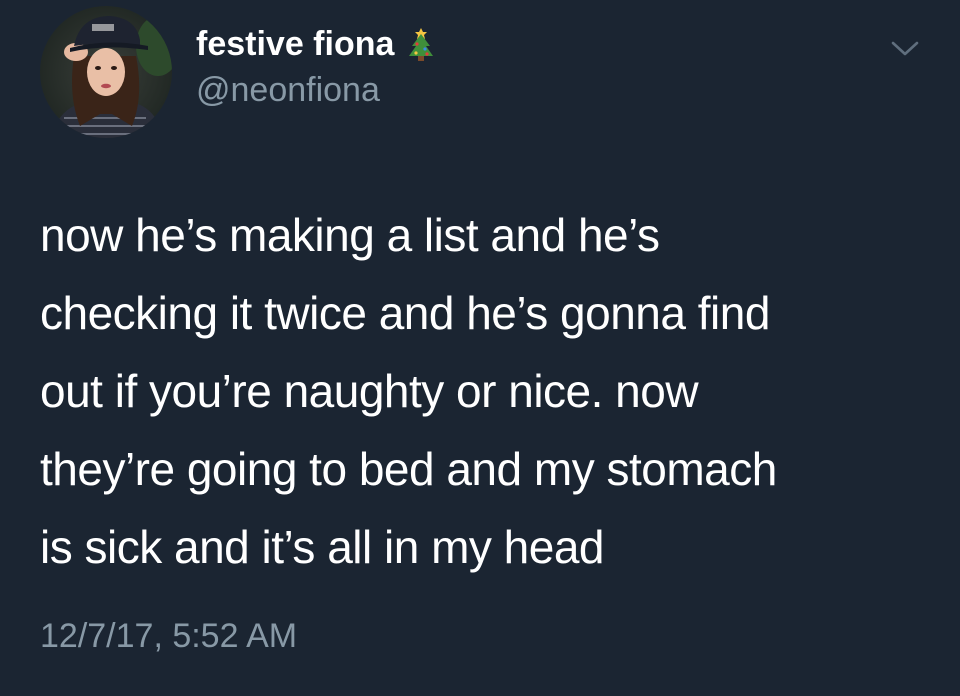 The width and height of the screenshot is (960, 696). What do you see at coordinates (168, 636) in the screenshot?
I see `timestamp: 12/7/17, 5:52 AM` at bounding box center [168, 636].